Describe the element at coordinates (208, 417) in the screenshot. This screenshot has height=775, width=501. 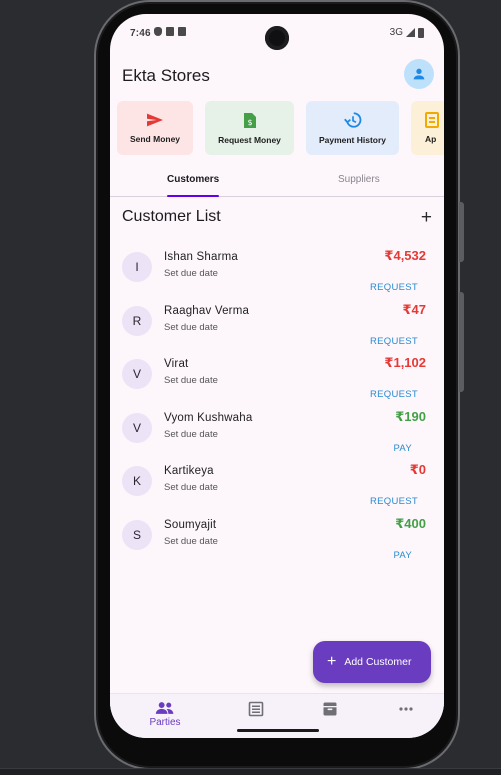
I see `customer-name: Vyom Kushwaha` at that location.